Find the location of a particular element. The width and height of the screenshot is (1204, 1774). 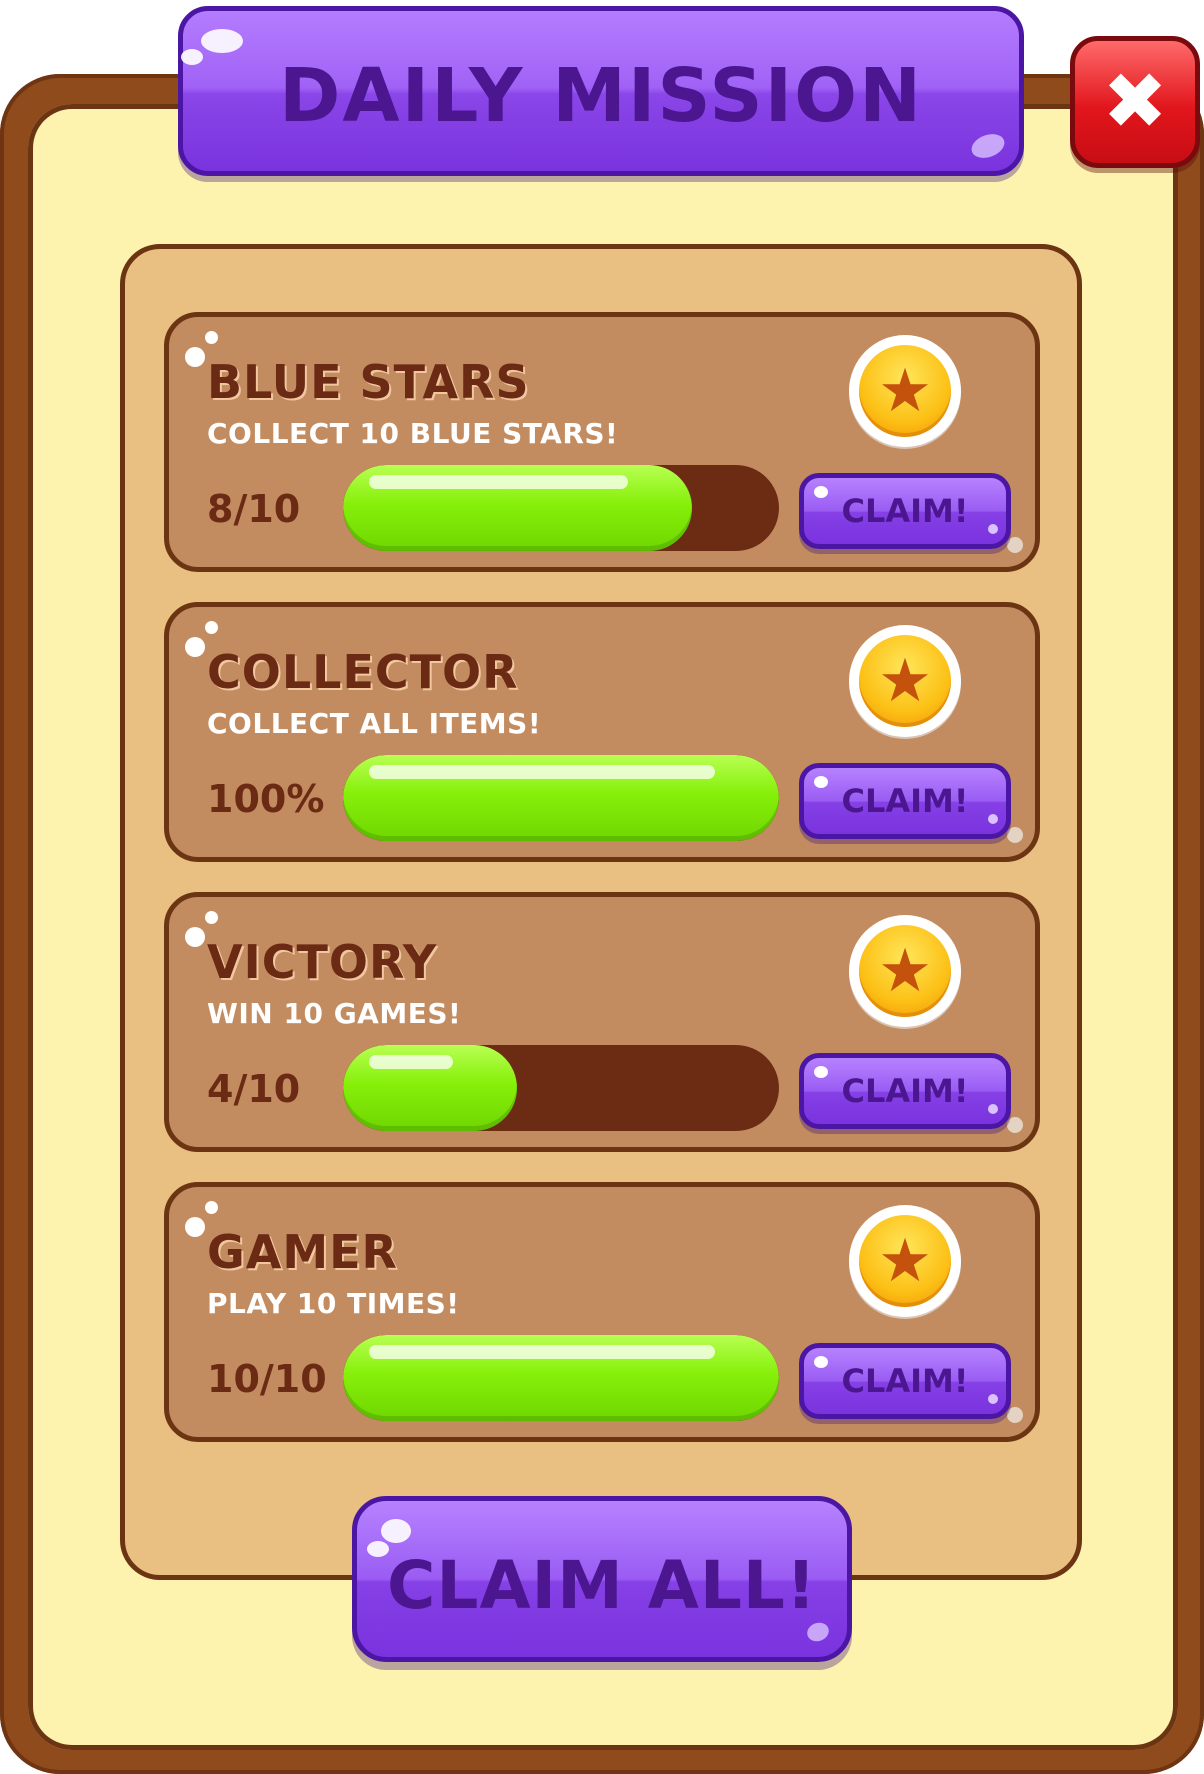

claim-all-label: CLAIM ALL! is located at coordinates (602, 1585).